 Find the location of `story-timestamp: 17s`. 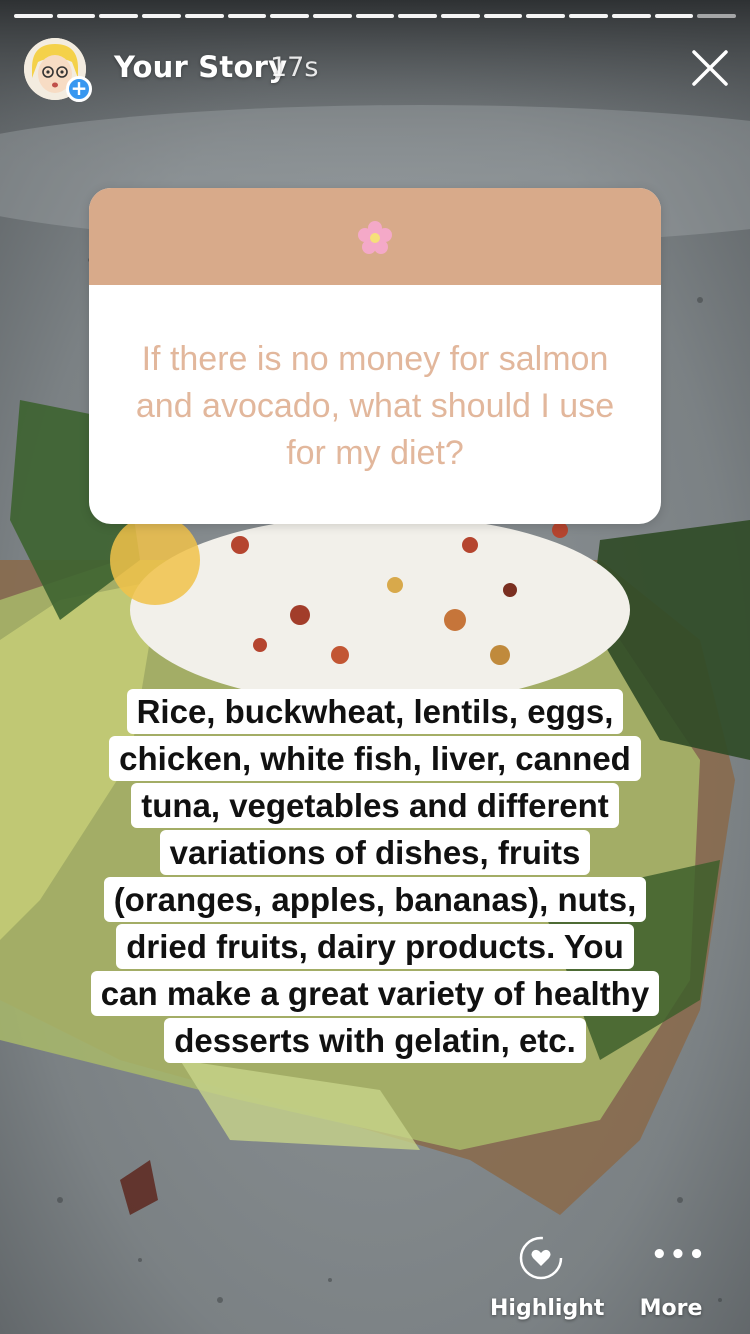

story-timestamp: 17s is located at coordinates (294, 67).